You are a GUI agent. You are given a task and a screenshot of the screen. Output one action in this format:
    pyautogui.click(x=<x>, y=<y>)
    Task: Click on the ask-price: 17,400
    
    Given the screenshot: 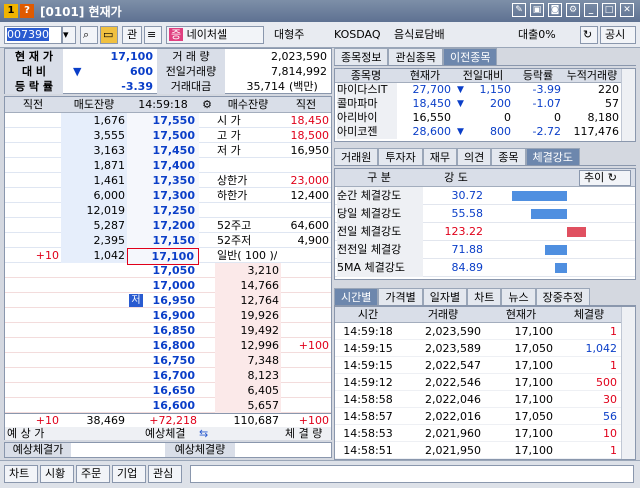 What is the action you would take?
    pyautogui.click(x=163, y=165)
    